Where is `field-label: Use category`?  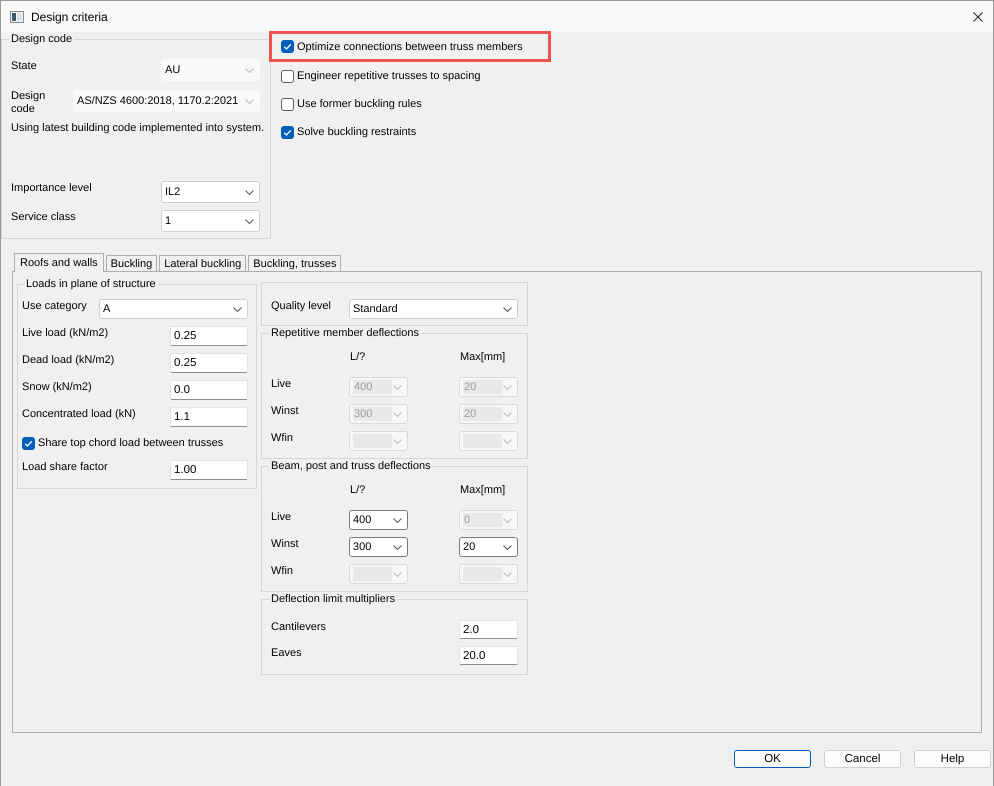
field-label: Use category is located at coordinates (54, 306).